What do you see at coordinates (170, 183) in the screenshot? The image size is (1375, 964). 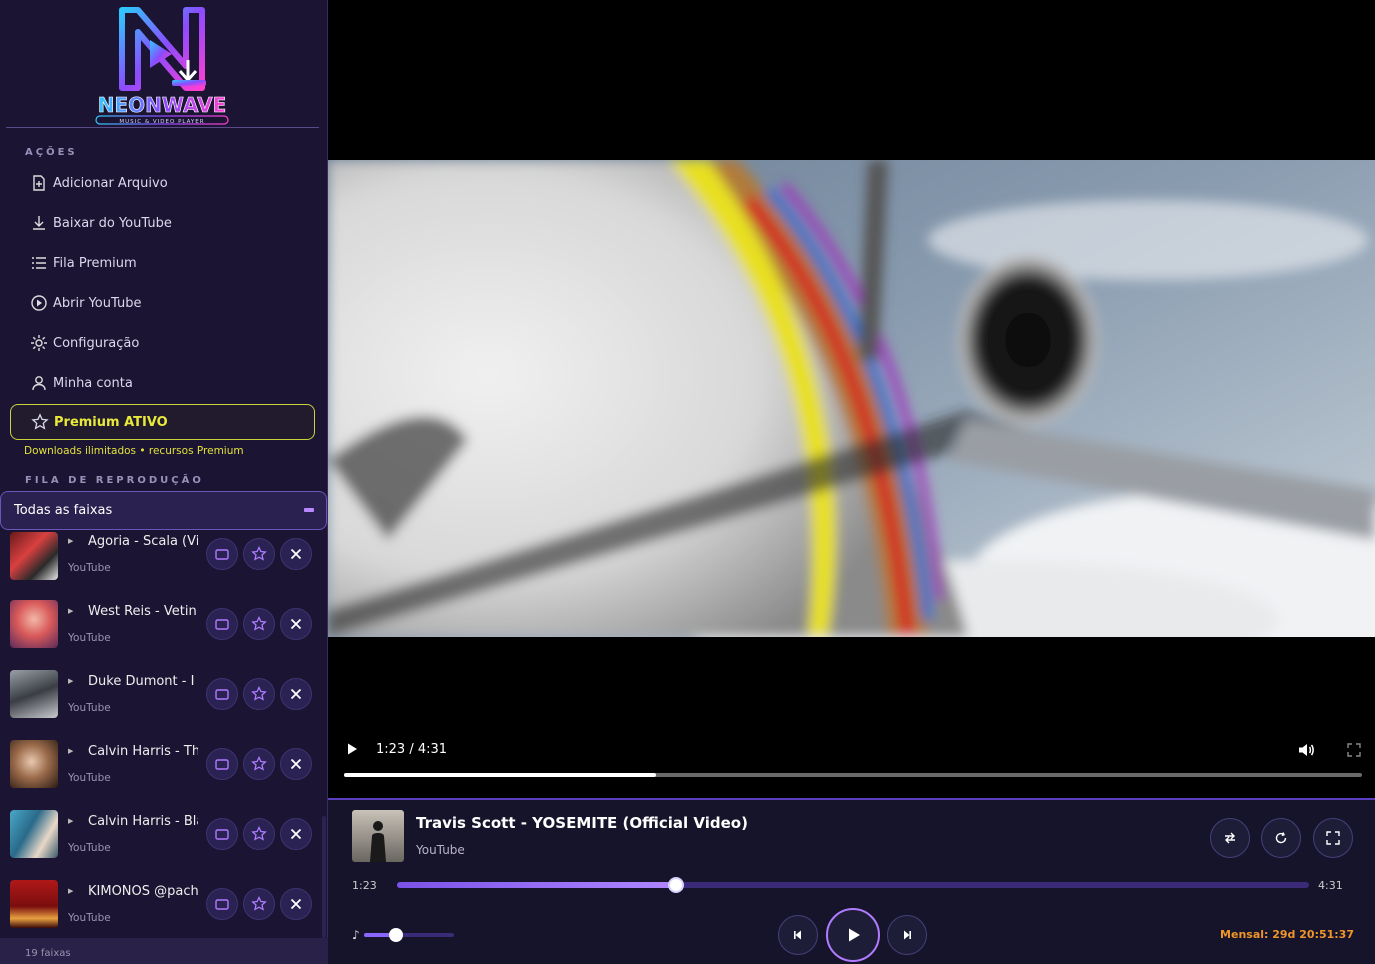 I see `nav-add-file: Adicionar Arquivo` at bounding box center [170, 183].